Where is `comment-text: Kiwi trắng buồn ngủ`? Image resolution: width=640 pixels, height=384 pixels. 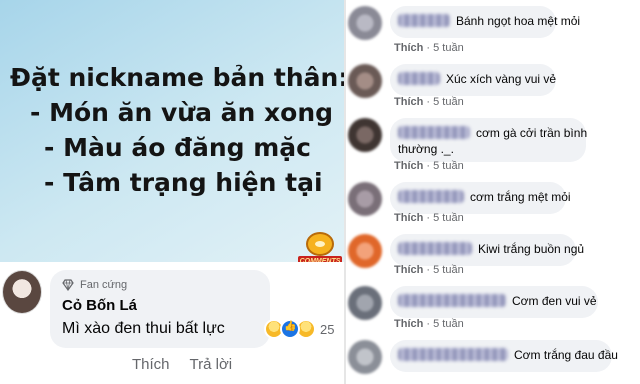 comment-text: Kiwi trắng buồn ngủ is located at coordinates (531, 249).